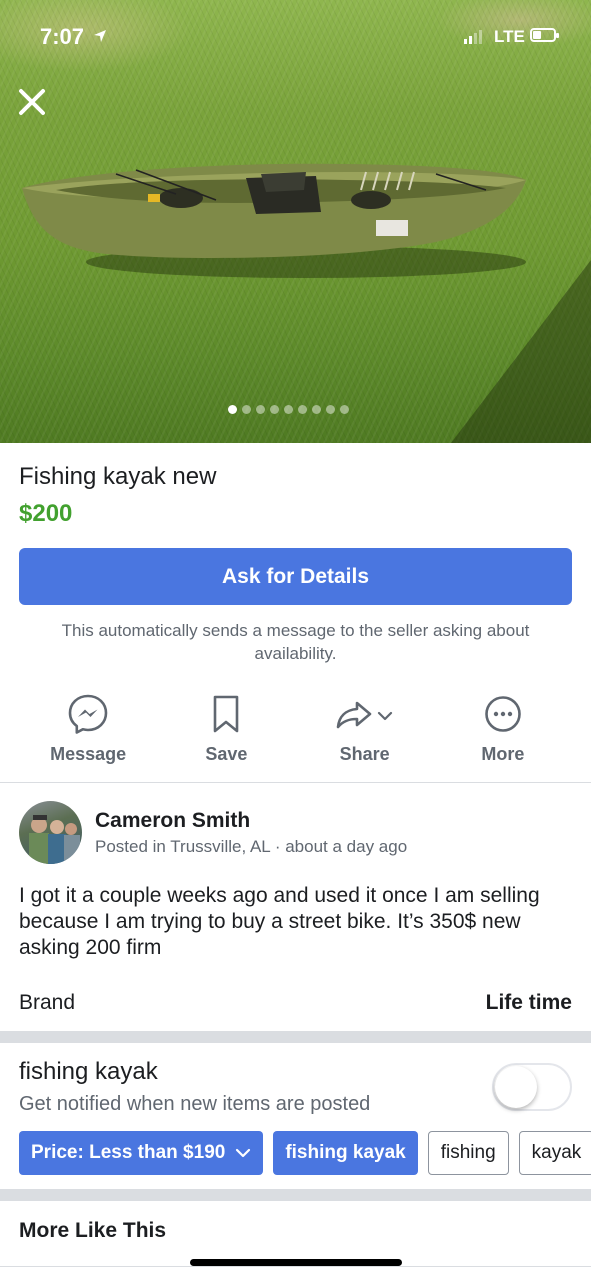  I want to click on alert-subtitle: Get notified when new items are posted, so click(195, 1104).